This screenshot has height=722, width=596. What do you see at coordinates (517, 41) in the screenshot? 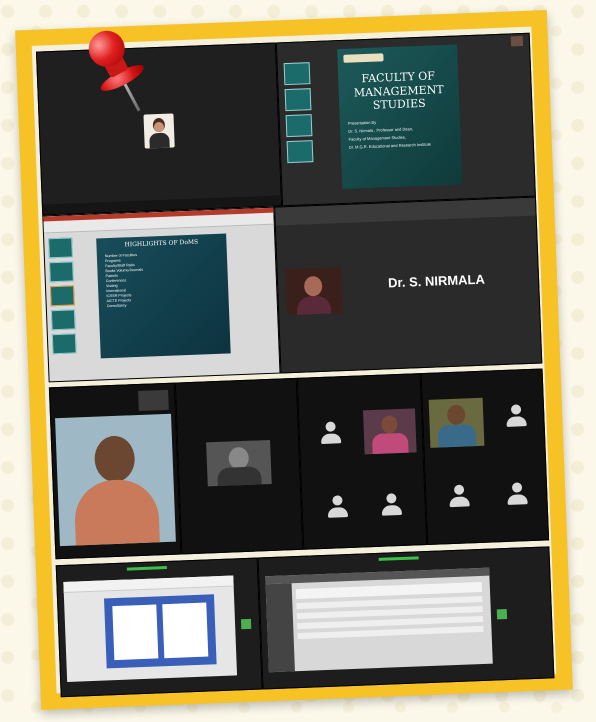
I see `presenter-thumbnail` at bounding box center [517, 41].